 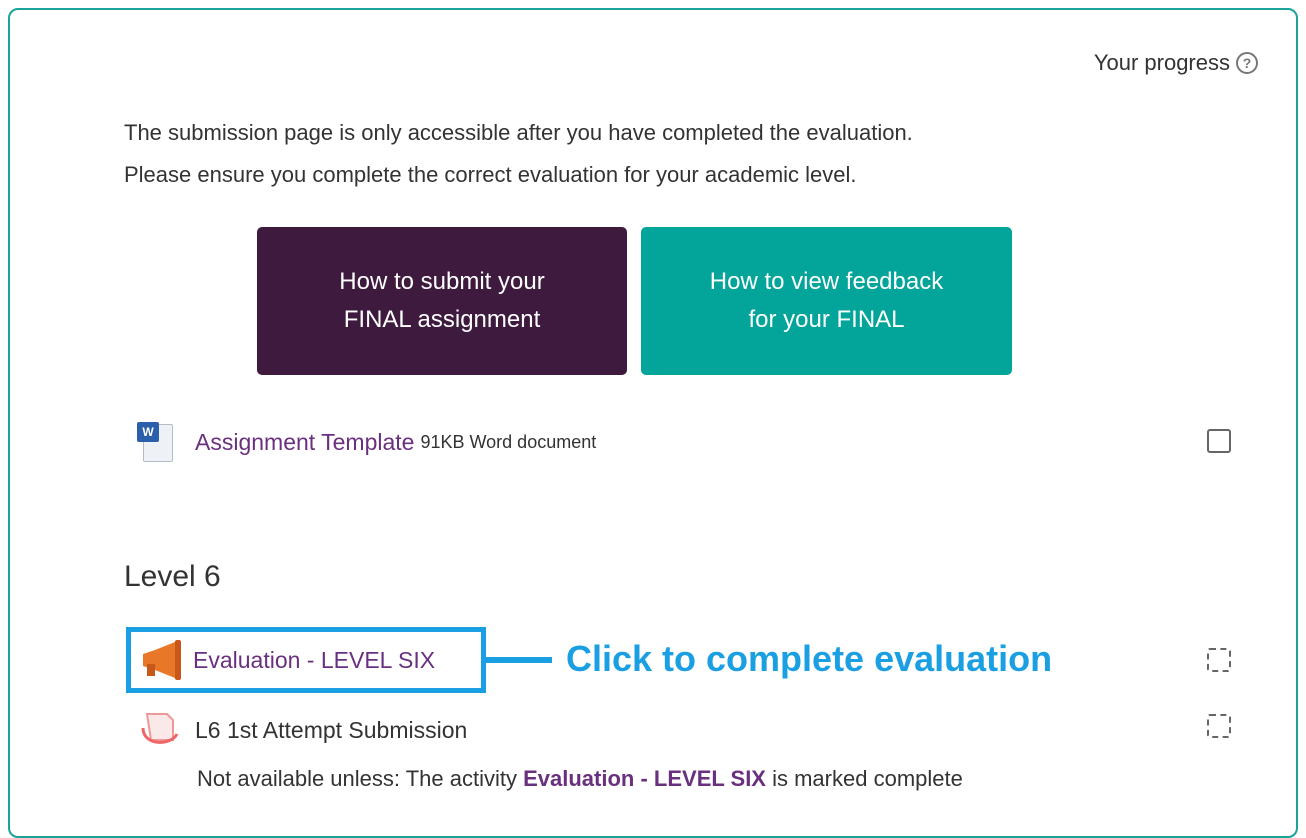 I want to click on restriction-prefix: Not available unless: The activity, so click(x=357, y=778).